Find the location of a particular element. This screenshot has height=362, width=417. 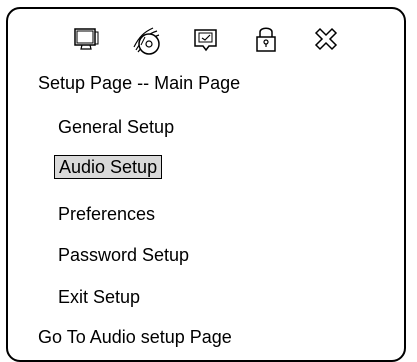

menu-item-preferences: Preferences is located at coordinates (106, 214).